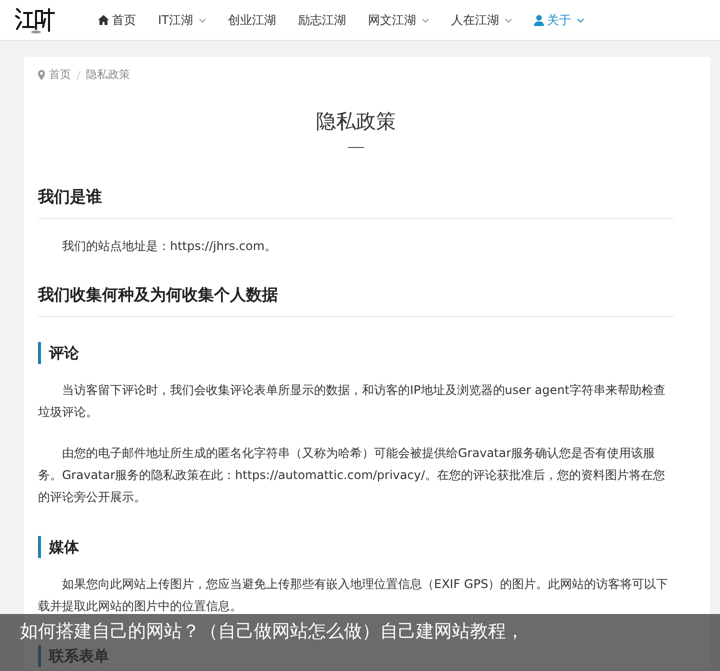 The image size is (720, 671). I want to click on caption-text: 如何搭建自己的网站？（自己做网站怎么做）自己建网站教程，, so click(272, 631).